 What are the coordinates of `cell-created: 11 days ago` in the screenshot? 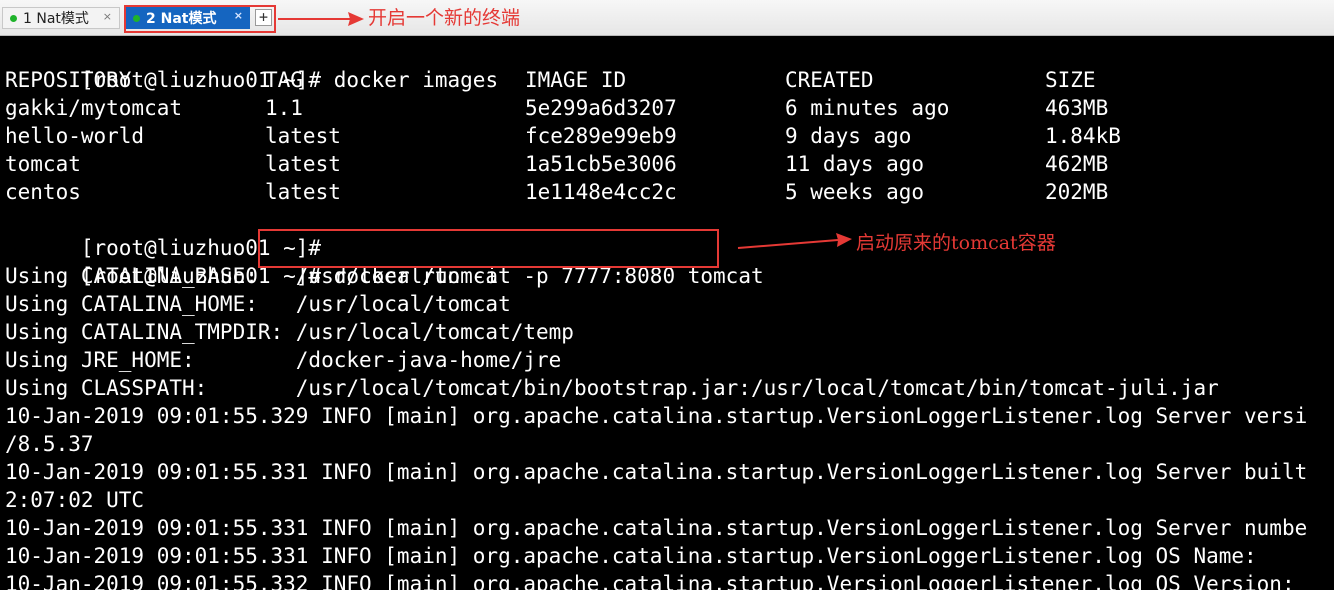 It's located at (855, 164).